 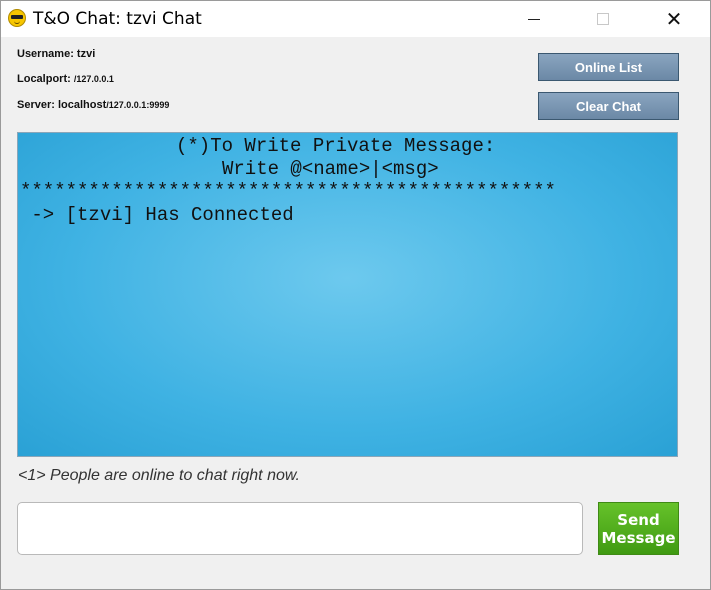 I want to click on send-button-line1: Send, so click(x=638, y=520).